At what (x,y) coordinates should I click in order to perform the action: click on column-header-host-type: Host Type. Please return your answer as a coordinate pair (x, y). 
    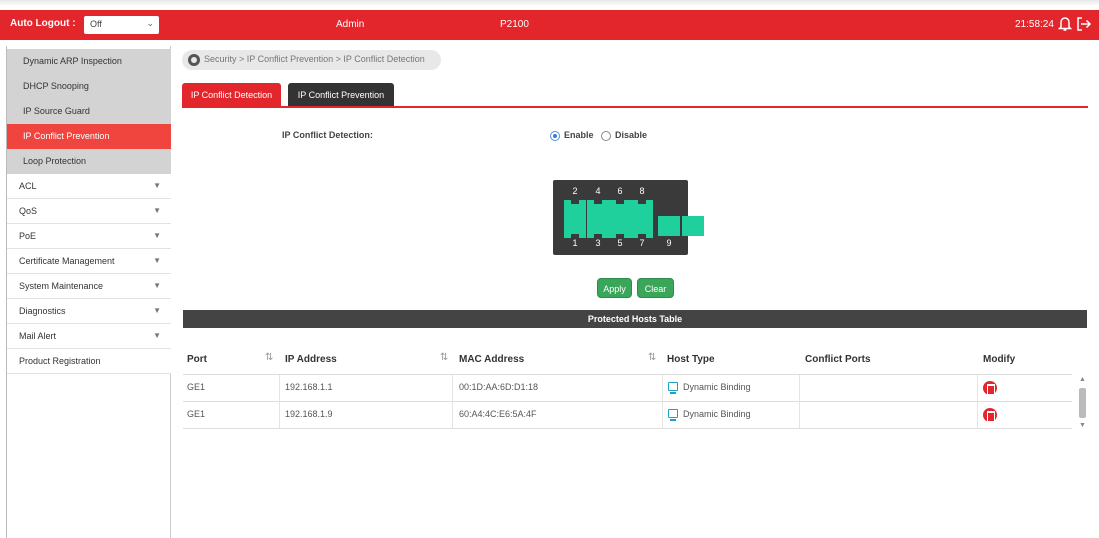
    Looking at the image, I should click on (691, 359).